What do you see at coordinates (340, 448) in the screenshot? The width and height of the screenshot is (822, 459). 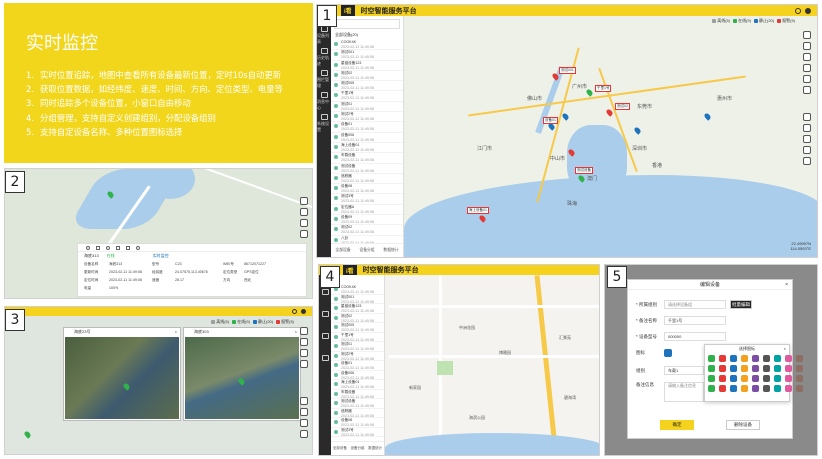 I see `tab-all-devices: 全部设备` at bounding box center [340, 448].